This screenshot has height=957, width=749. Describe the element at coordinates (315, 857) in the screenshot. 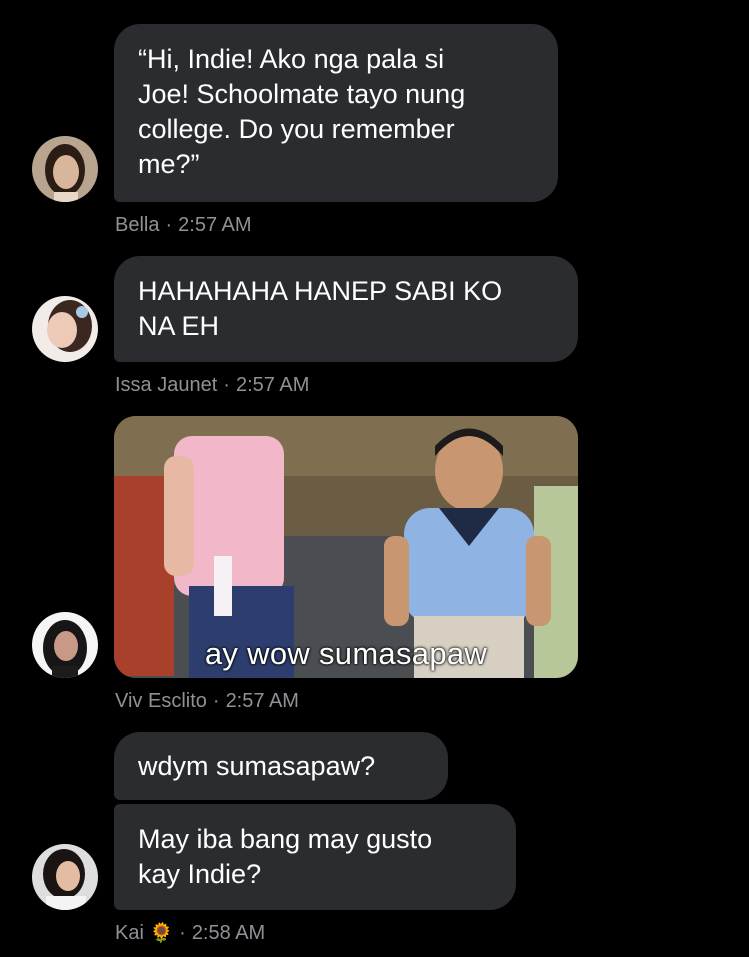

I see `message-bubble-kai-2: May iba bang may gusto kay Indie?` at that location.